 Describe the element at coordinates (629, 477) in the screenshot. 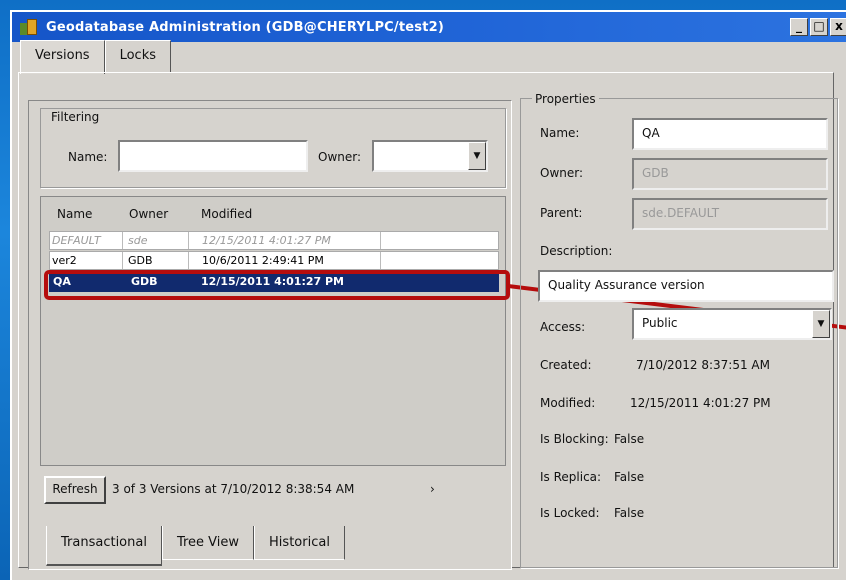

I see `prop-replica-value: False` at that location.